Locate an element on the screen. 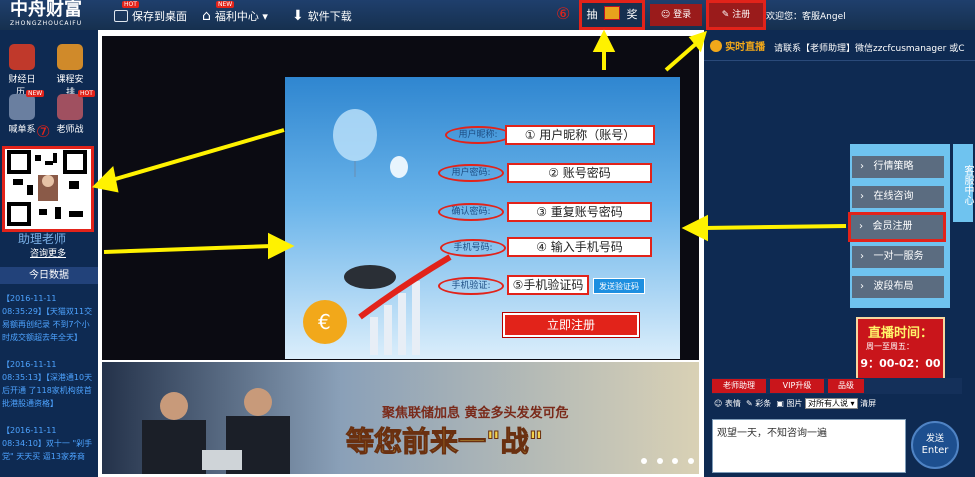 The image size is (975, 477). arrow-to-form is located at coordinates (188, 249).